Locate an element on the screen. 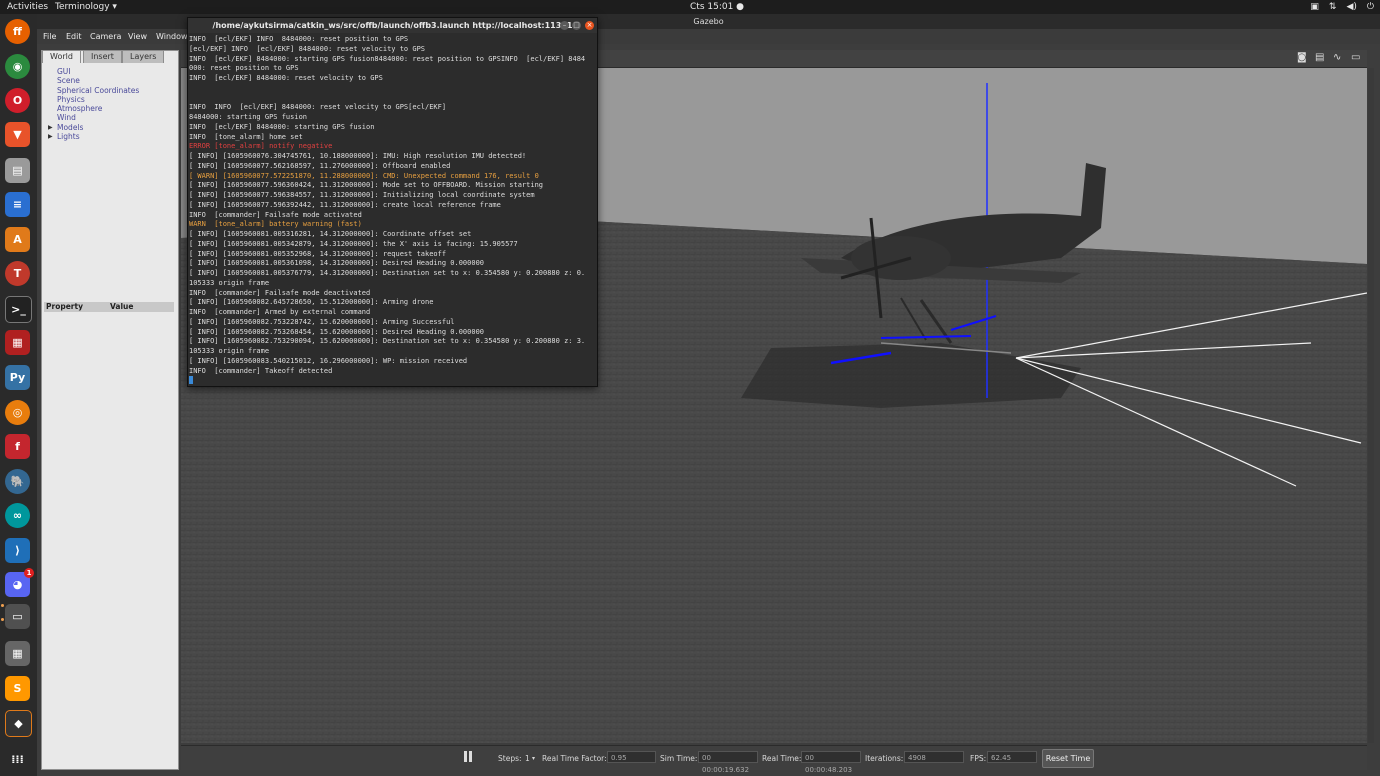  pause-button is located at coordinates (468, 757).